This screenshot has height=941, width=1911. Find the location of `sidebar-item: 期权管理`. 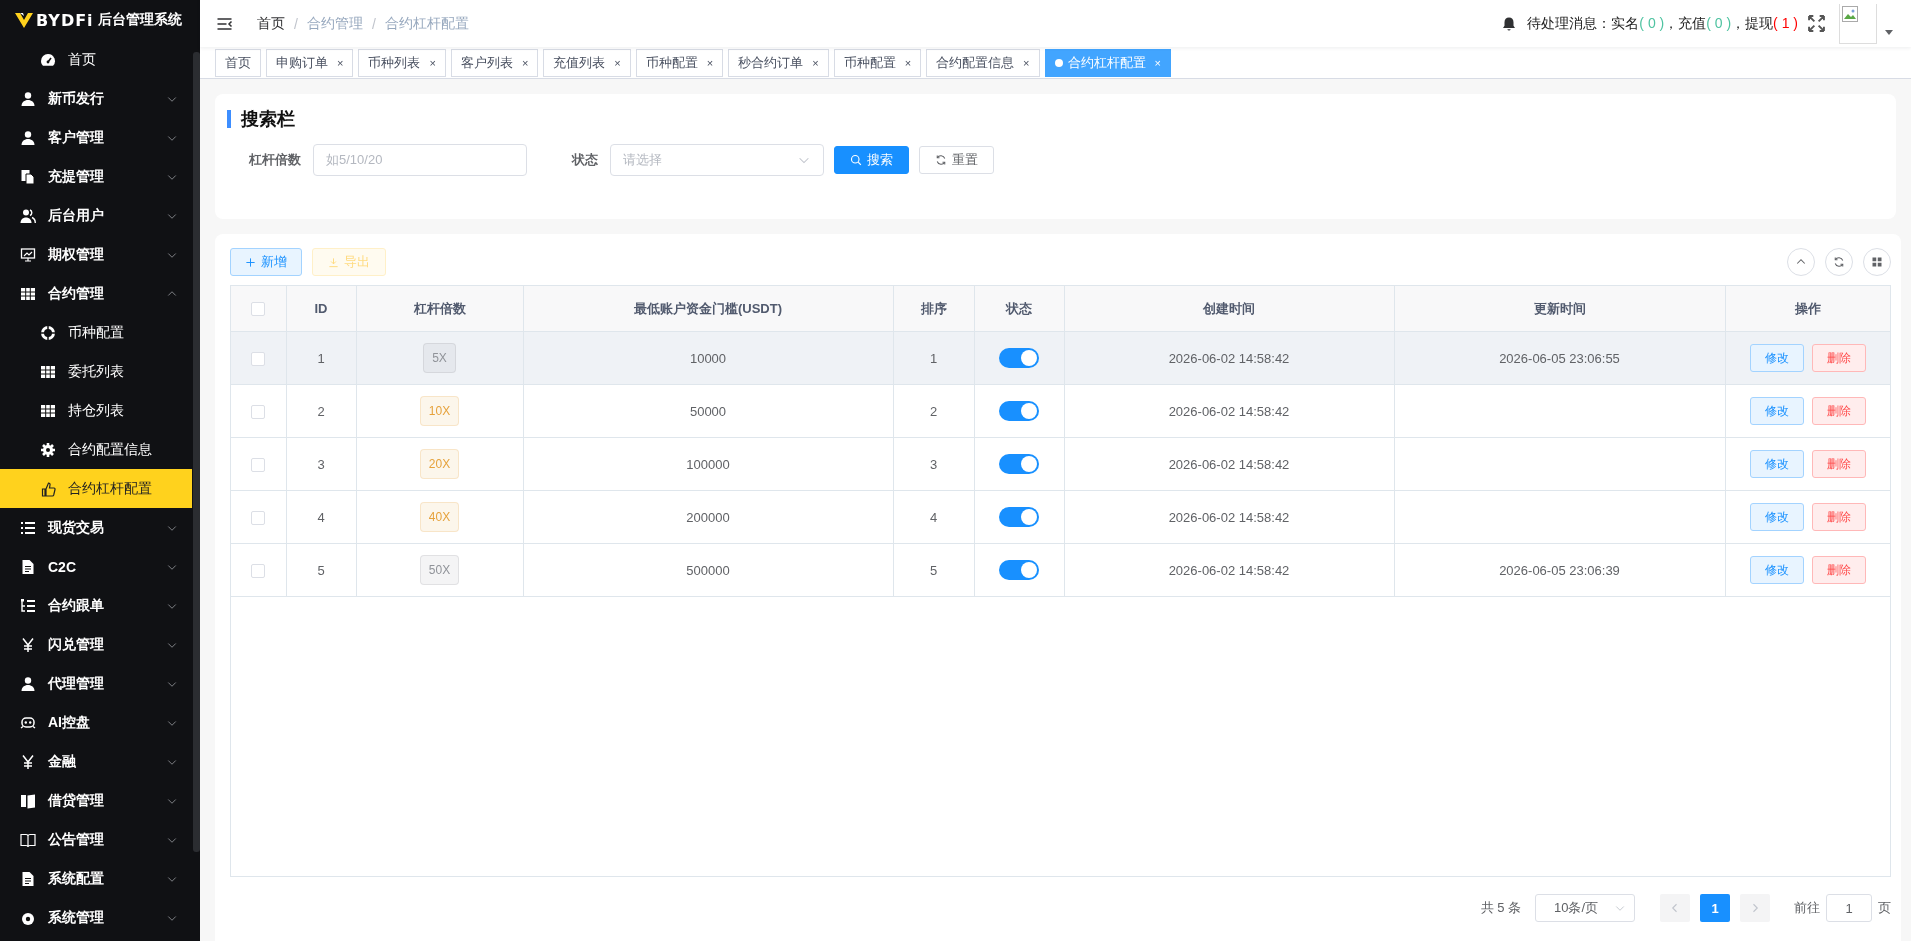

sidebar-item: 期权管理 is located at coordinates (96, 254).